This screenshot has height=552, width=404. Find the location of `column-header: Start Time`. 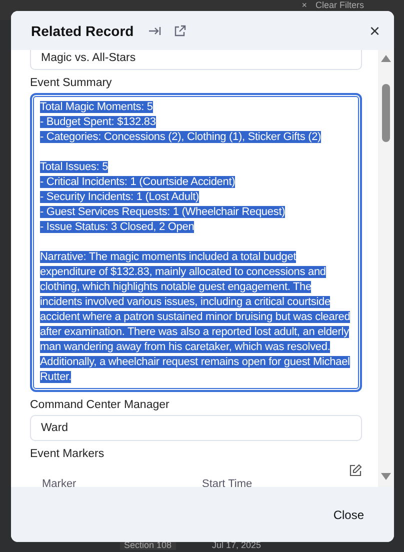

column-header: Start Time is located at coordinates (228, 482).